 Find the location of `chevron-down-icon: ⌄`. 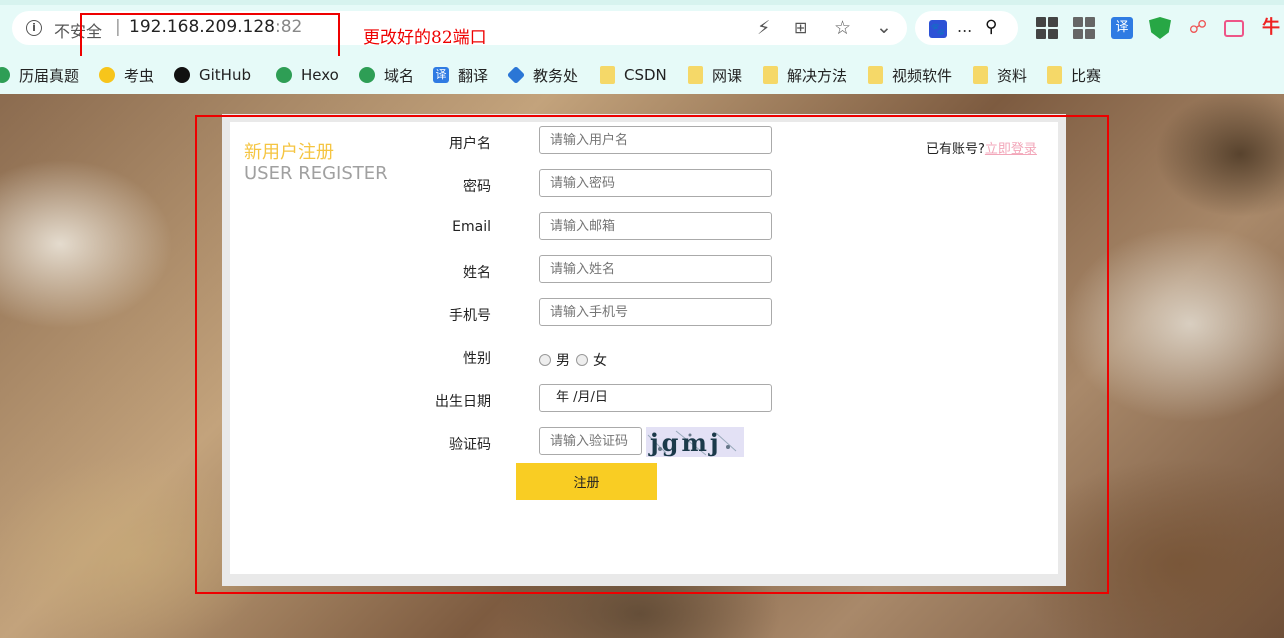

chevron-down-icon: ⌄ is located at coordinates (884, 27).